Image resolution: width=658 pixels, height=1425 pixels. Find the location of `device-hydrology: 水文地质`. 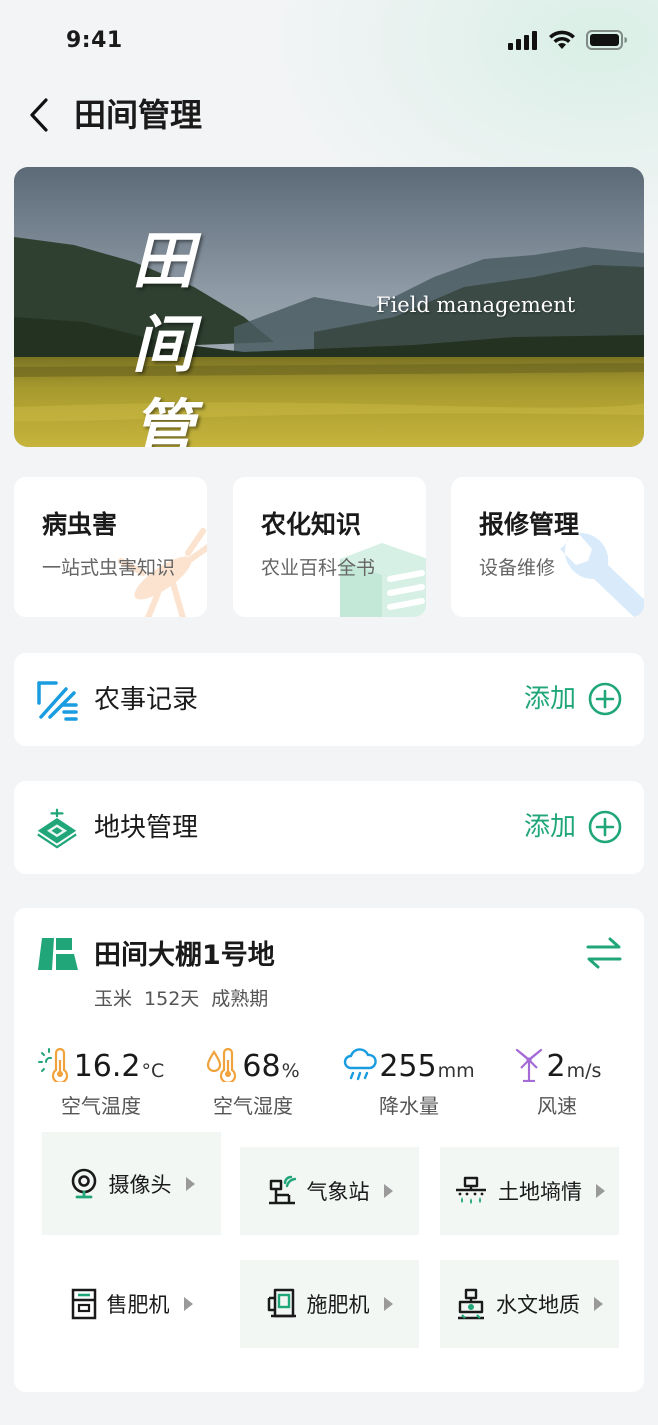

device-hydrology: 水文地质 is located at coordinates (529, 1304).